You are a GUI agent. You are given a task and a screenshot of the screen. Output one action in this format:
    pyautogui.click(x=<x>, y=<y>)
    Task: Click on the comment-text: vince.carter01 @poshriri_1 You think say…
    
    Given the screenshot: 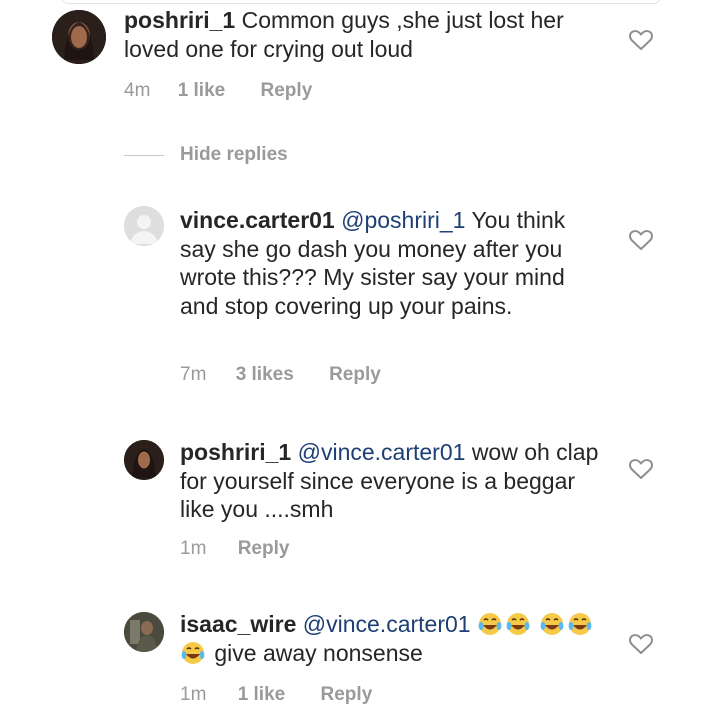 What is the action you would take?
    pyautogui.click(x=385, y=263)
    